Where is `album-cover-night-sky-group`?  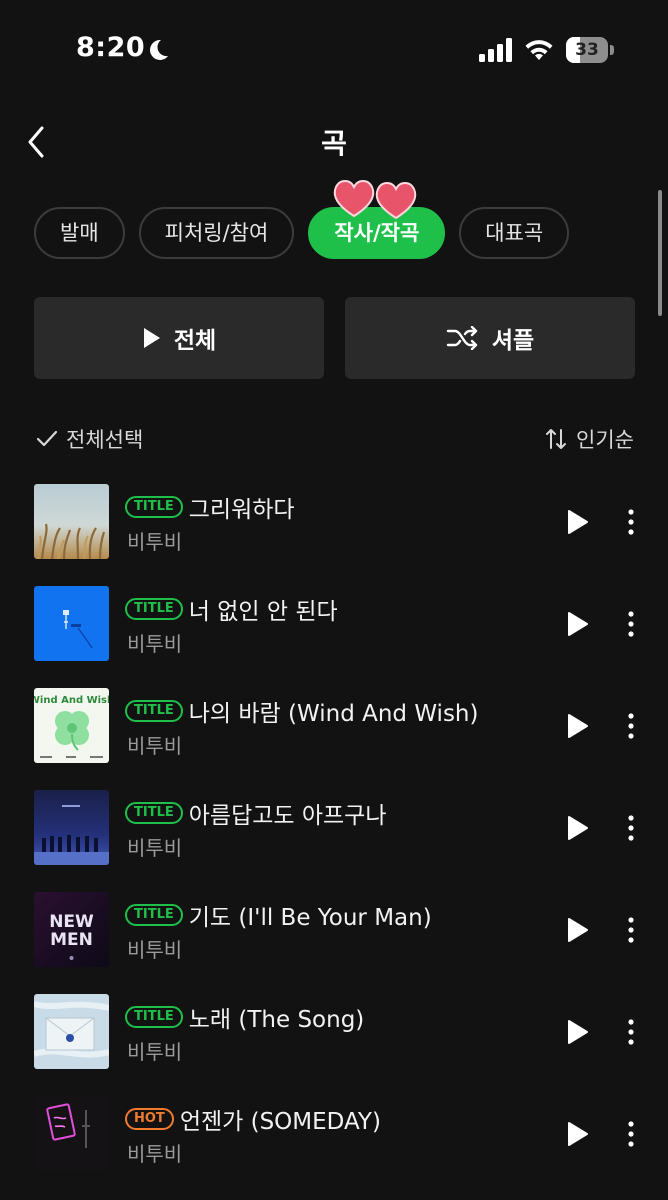 album-cover-night-sky-group is located at coordinates (71, 827).